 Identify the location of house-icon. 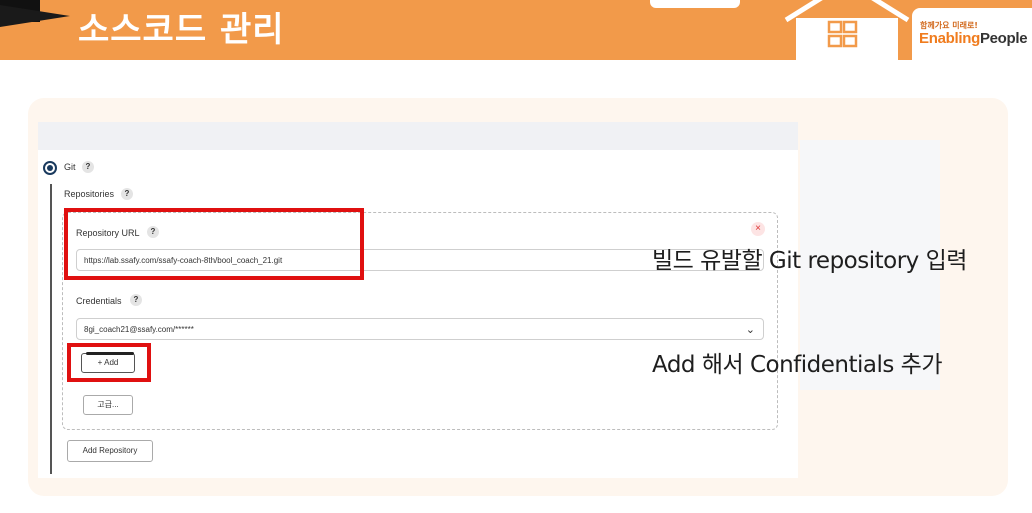
(847, 31).